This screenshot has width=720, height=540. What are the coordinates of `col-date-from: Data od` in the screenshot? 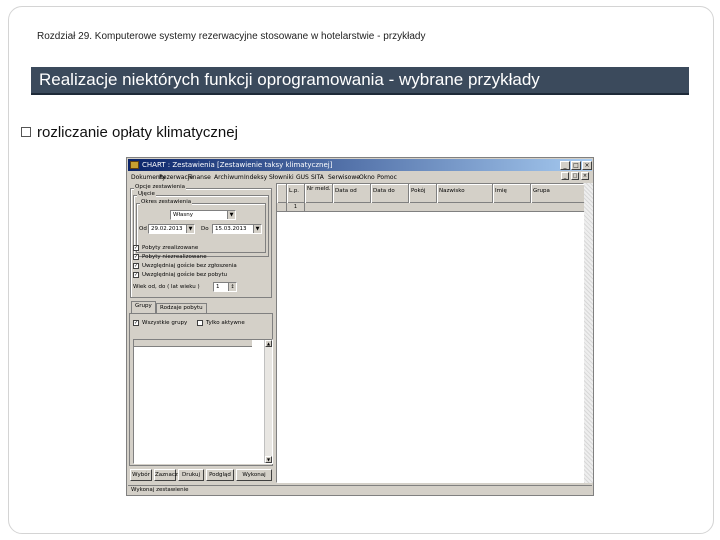 It's located at (352, 193).